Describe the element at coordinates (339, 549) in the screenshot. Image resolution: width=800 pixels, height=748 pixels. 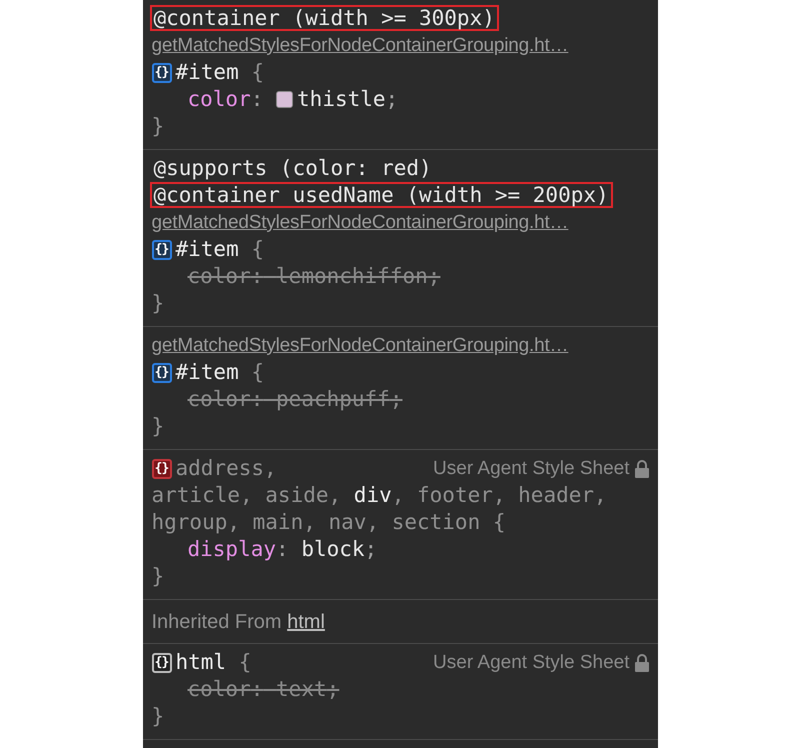
I see `property-value: block;` at that location.